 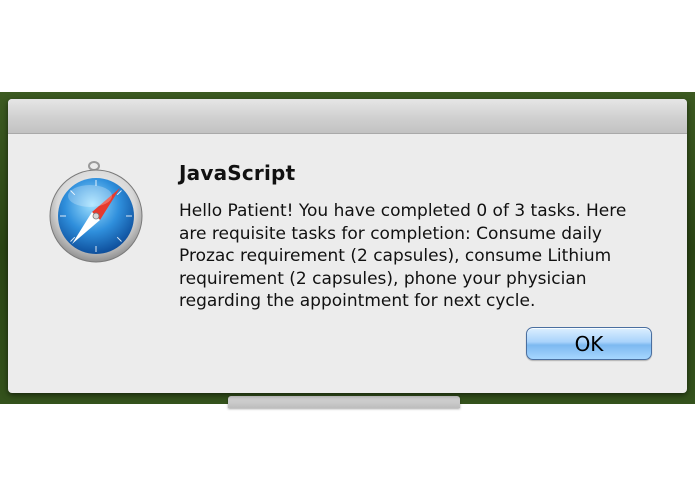 What do you see at coordinates (237, 173) in the screenshot?
I see `dialog-title: JavaScript` at bounding box center [237, 173].